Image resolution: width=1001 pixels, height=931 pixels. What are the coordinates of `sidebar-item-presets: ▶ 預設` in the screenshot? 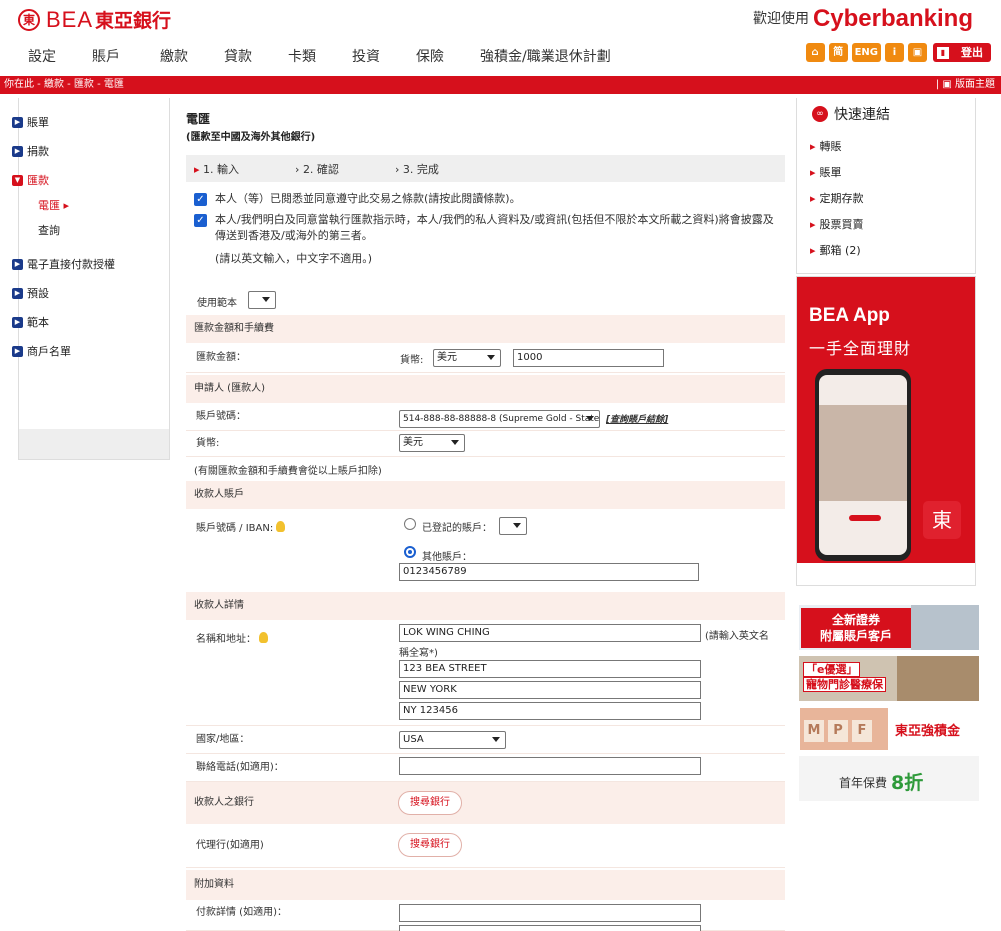 It's located at (30, 293).